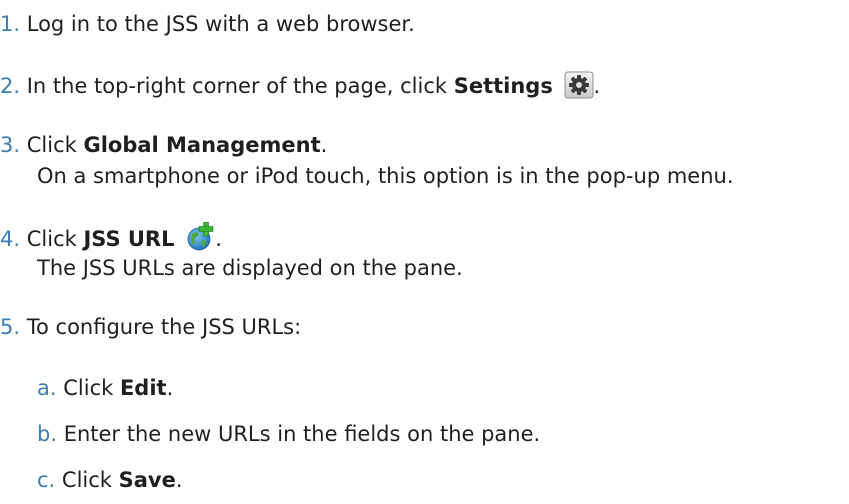  I want to click on settings-label: Settings, so click(503, 86).